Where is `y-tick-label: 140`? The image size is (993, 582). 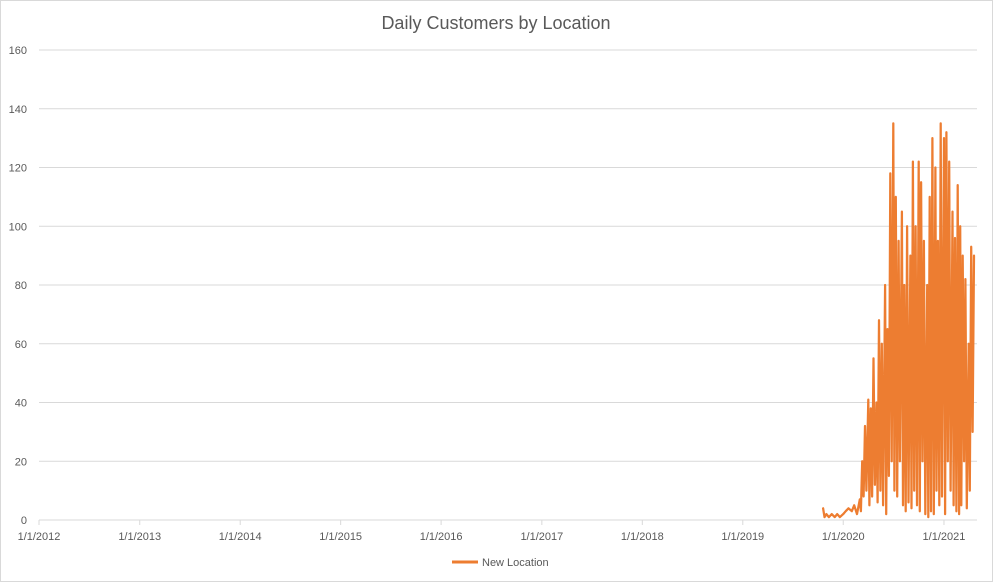 y-tick-label: 140 is located at coordinates (18, 110).